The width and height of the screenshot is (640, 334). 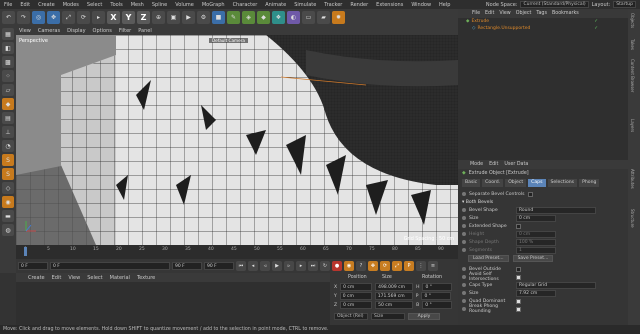 What do you see at coordinates (228, 40) in the screenshot?
I see `viewport-camera-label: Default Camera` at bounding box center [228, 40].